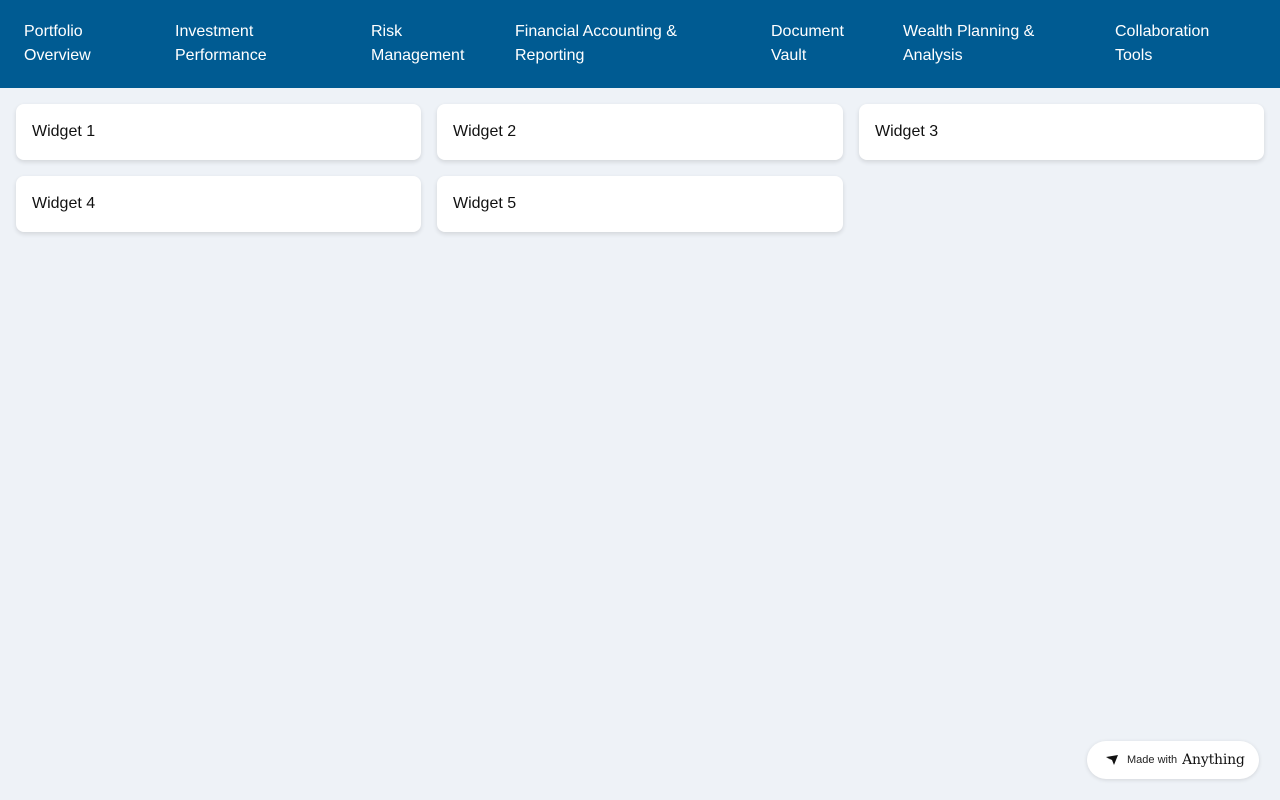 The height and width of the screenshot is (800, 1280). What do you see at coordinates (907, 131) in the screenshot?
I see `widget-title: Widget 3` at bounding box center [907, 131].